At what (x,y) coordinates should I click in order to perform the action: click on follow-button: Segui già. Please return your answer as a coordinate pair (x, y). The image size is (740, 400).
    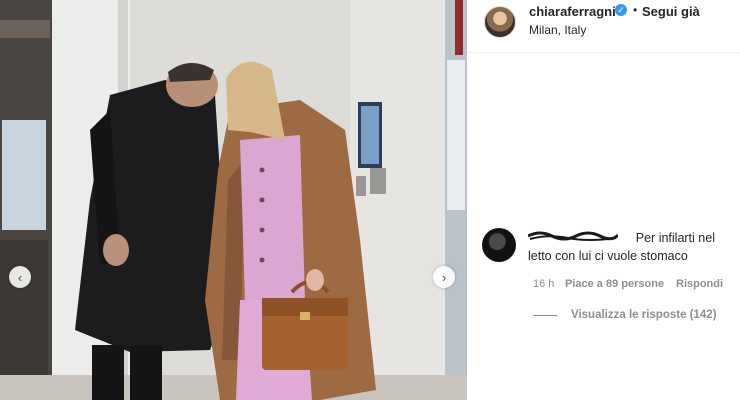
    Looking at the image, I should click on (671, 11).